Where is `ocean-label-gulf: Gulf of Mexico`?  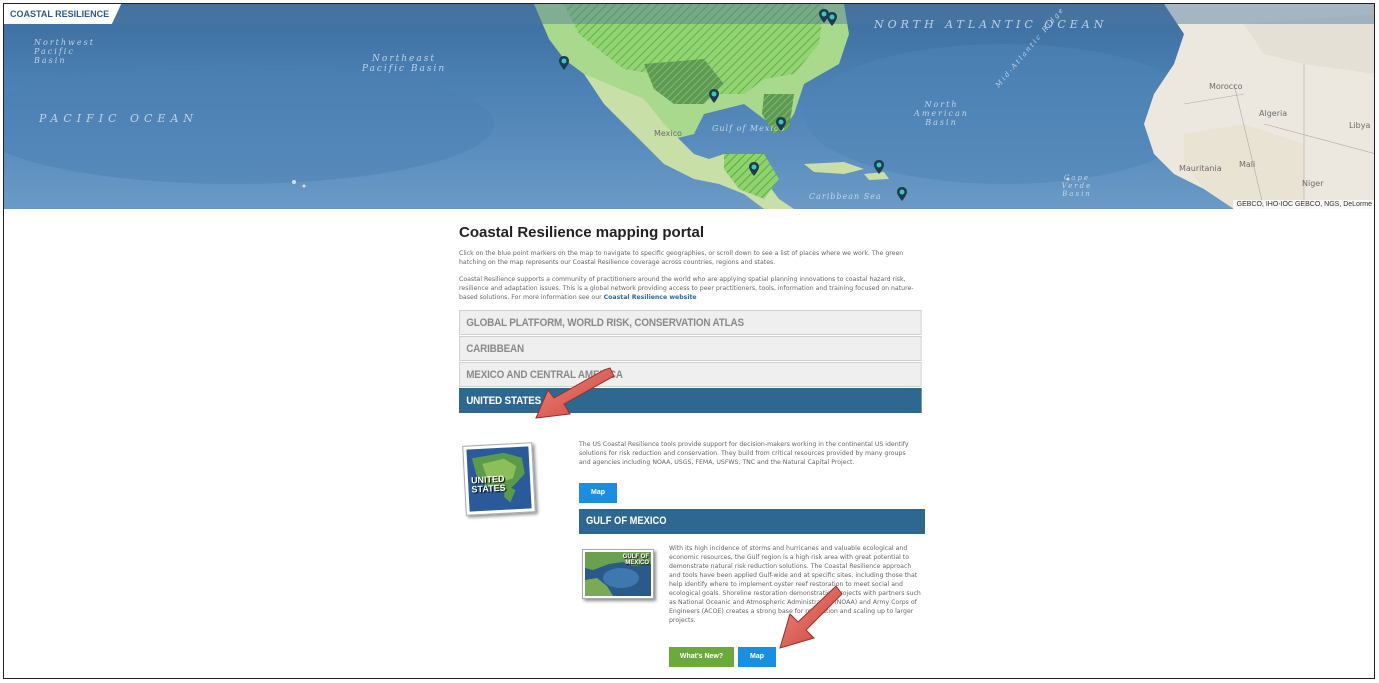
ocean-label-gulf: Gulf of Mexico is located at coordinates (749, 128).